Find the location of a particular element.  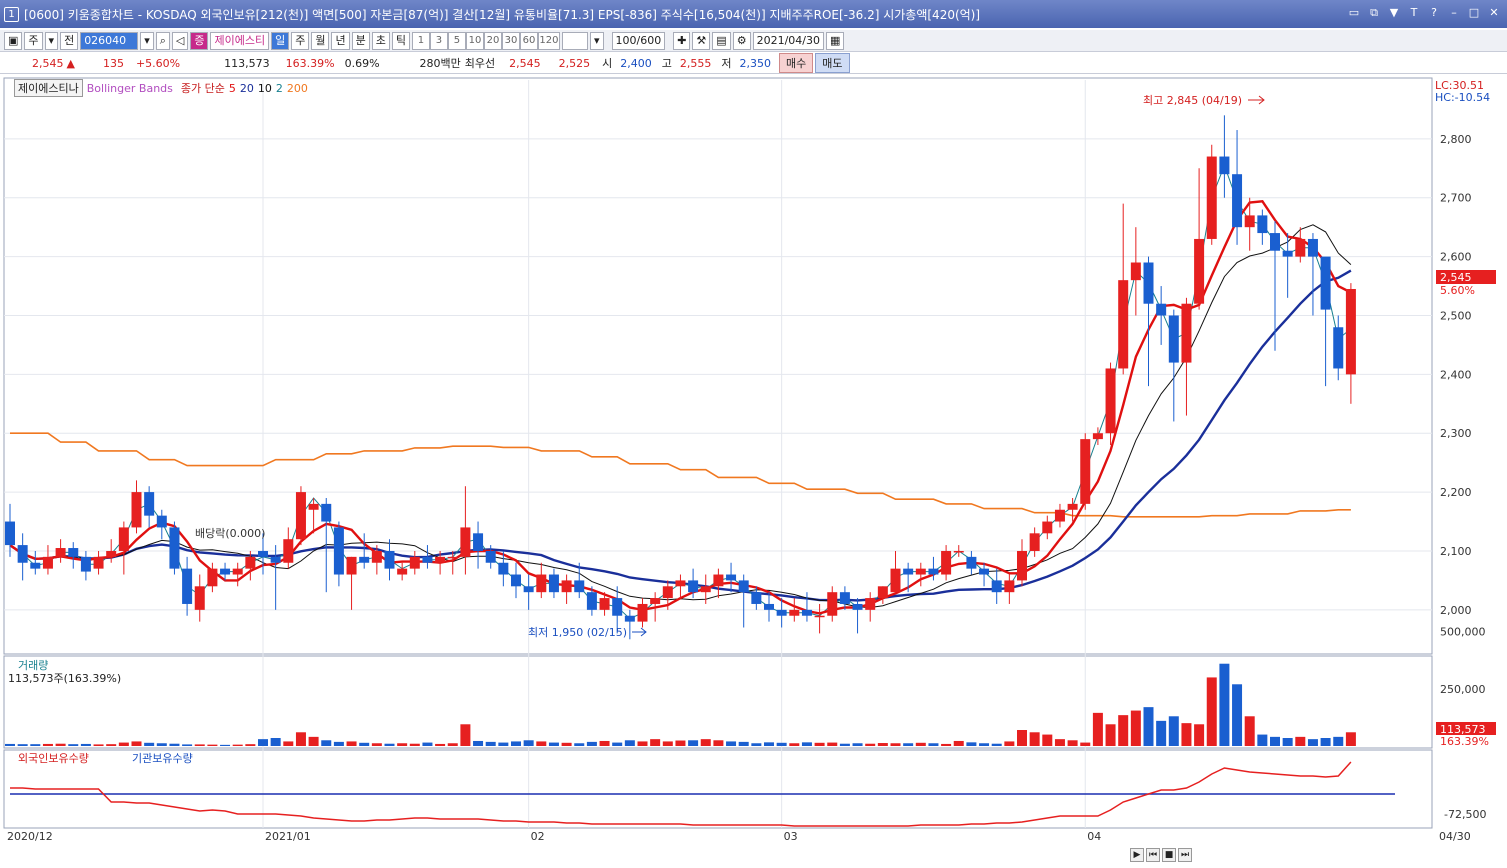

period-year: 년 is located at coordinates (340, 40).